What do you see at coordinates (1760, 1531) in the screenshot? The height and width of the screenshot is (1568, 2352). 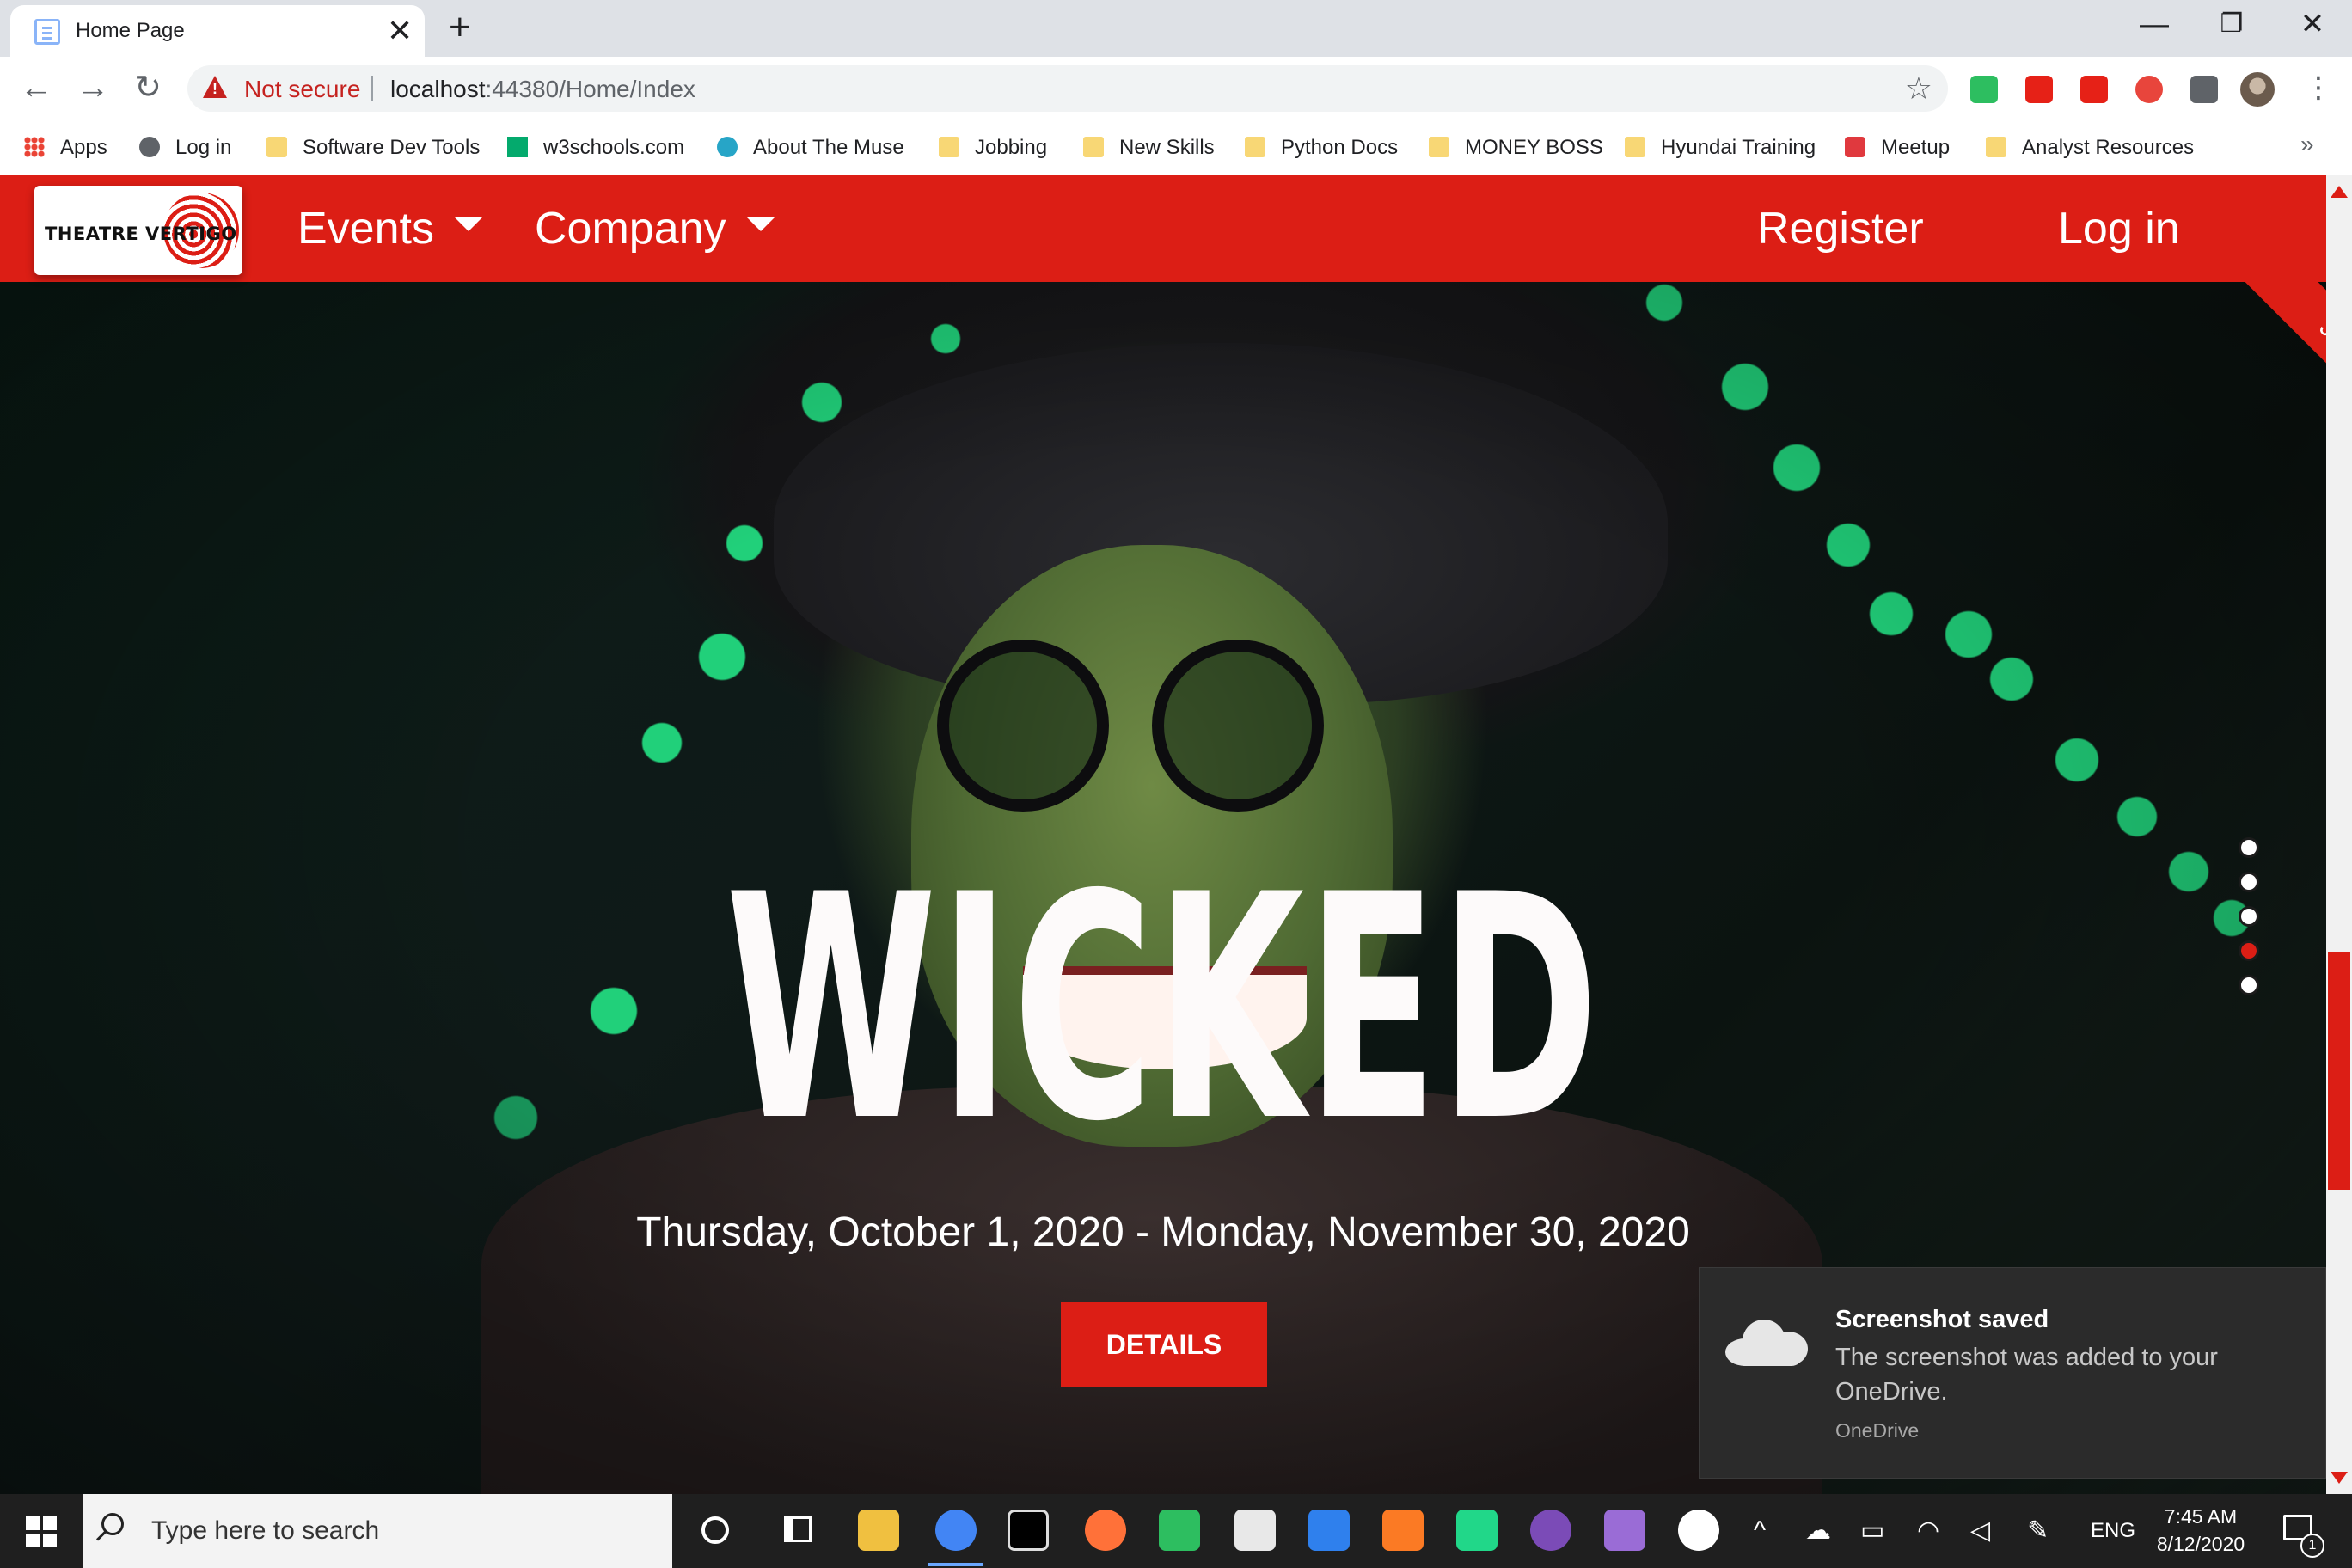 I see `show-hidden-icons-icon: ^` at bounding box center [1760, 1531].